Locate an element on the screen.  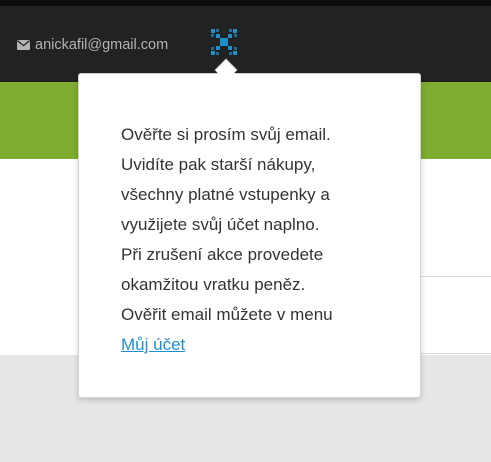
popover-line: využijete svůj účet naplno. is located at coordinates (220, 224).